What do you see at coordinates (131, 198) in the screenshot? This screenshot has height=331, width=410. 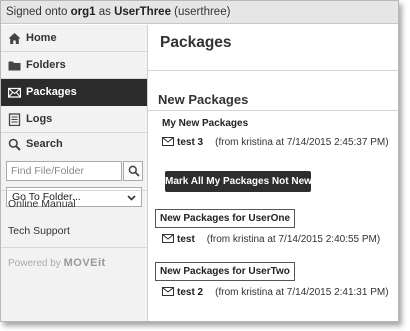 I see `chevron-down-icon` at bounding box center [131, 198].